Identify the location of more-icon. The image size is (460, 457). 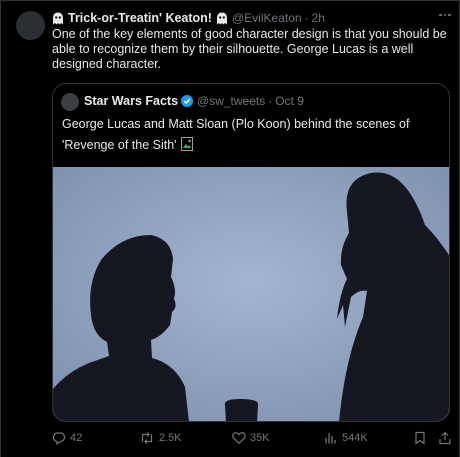
(445, 15).